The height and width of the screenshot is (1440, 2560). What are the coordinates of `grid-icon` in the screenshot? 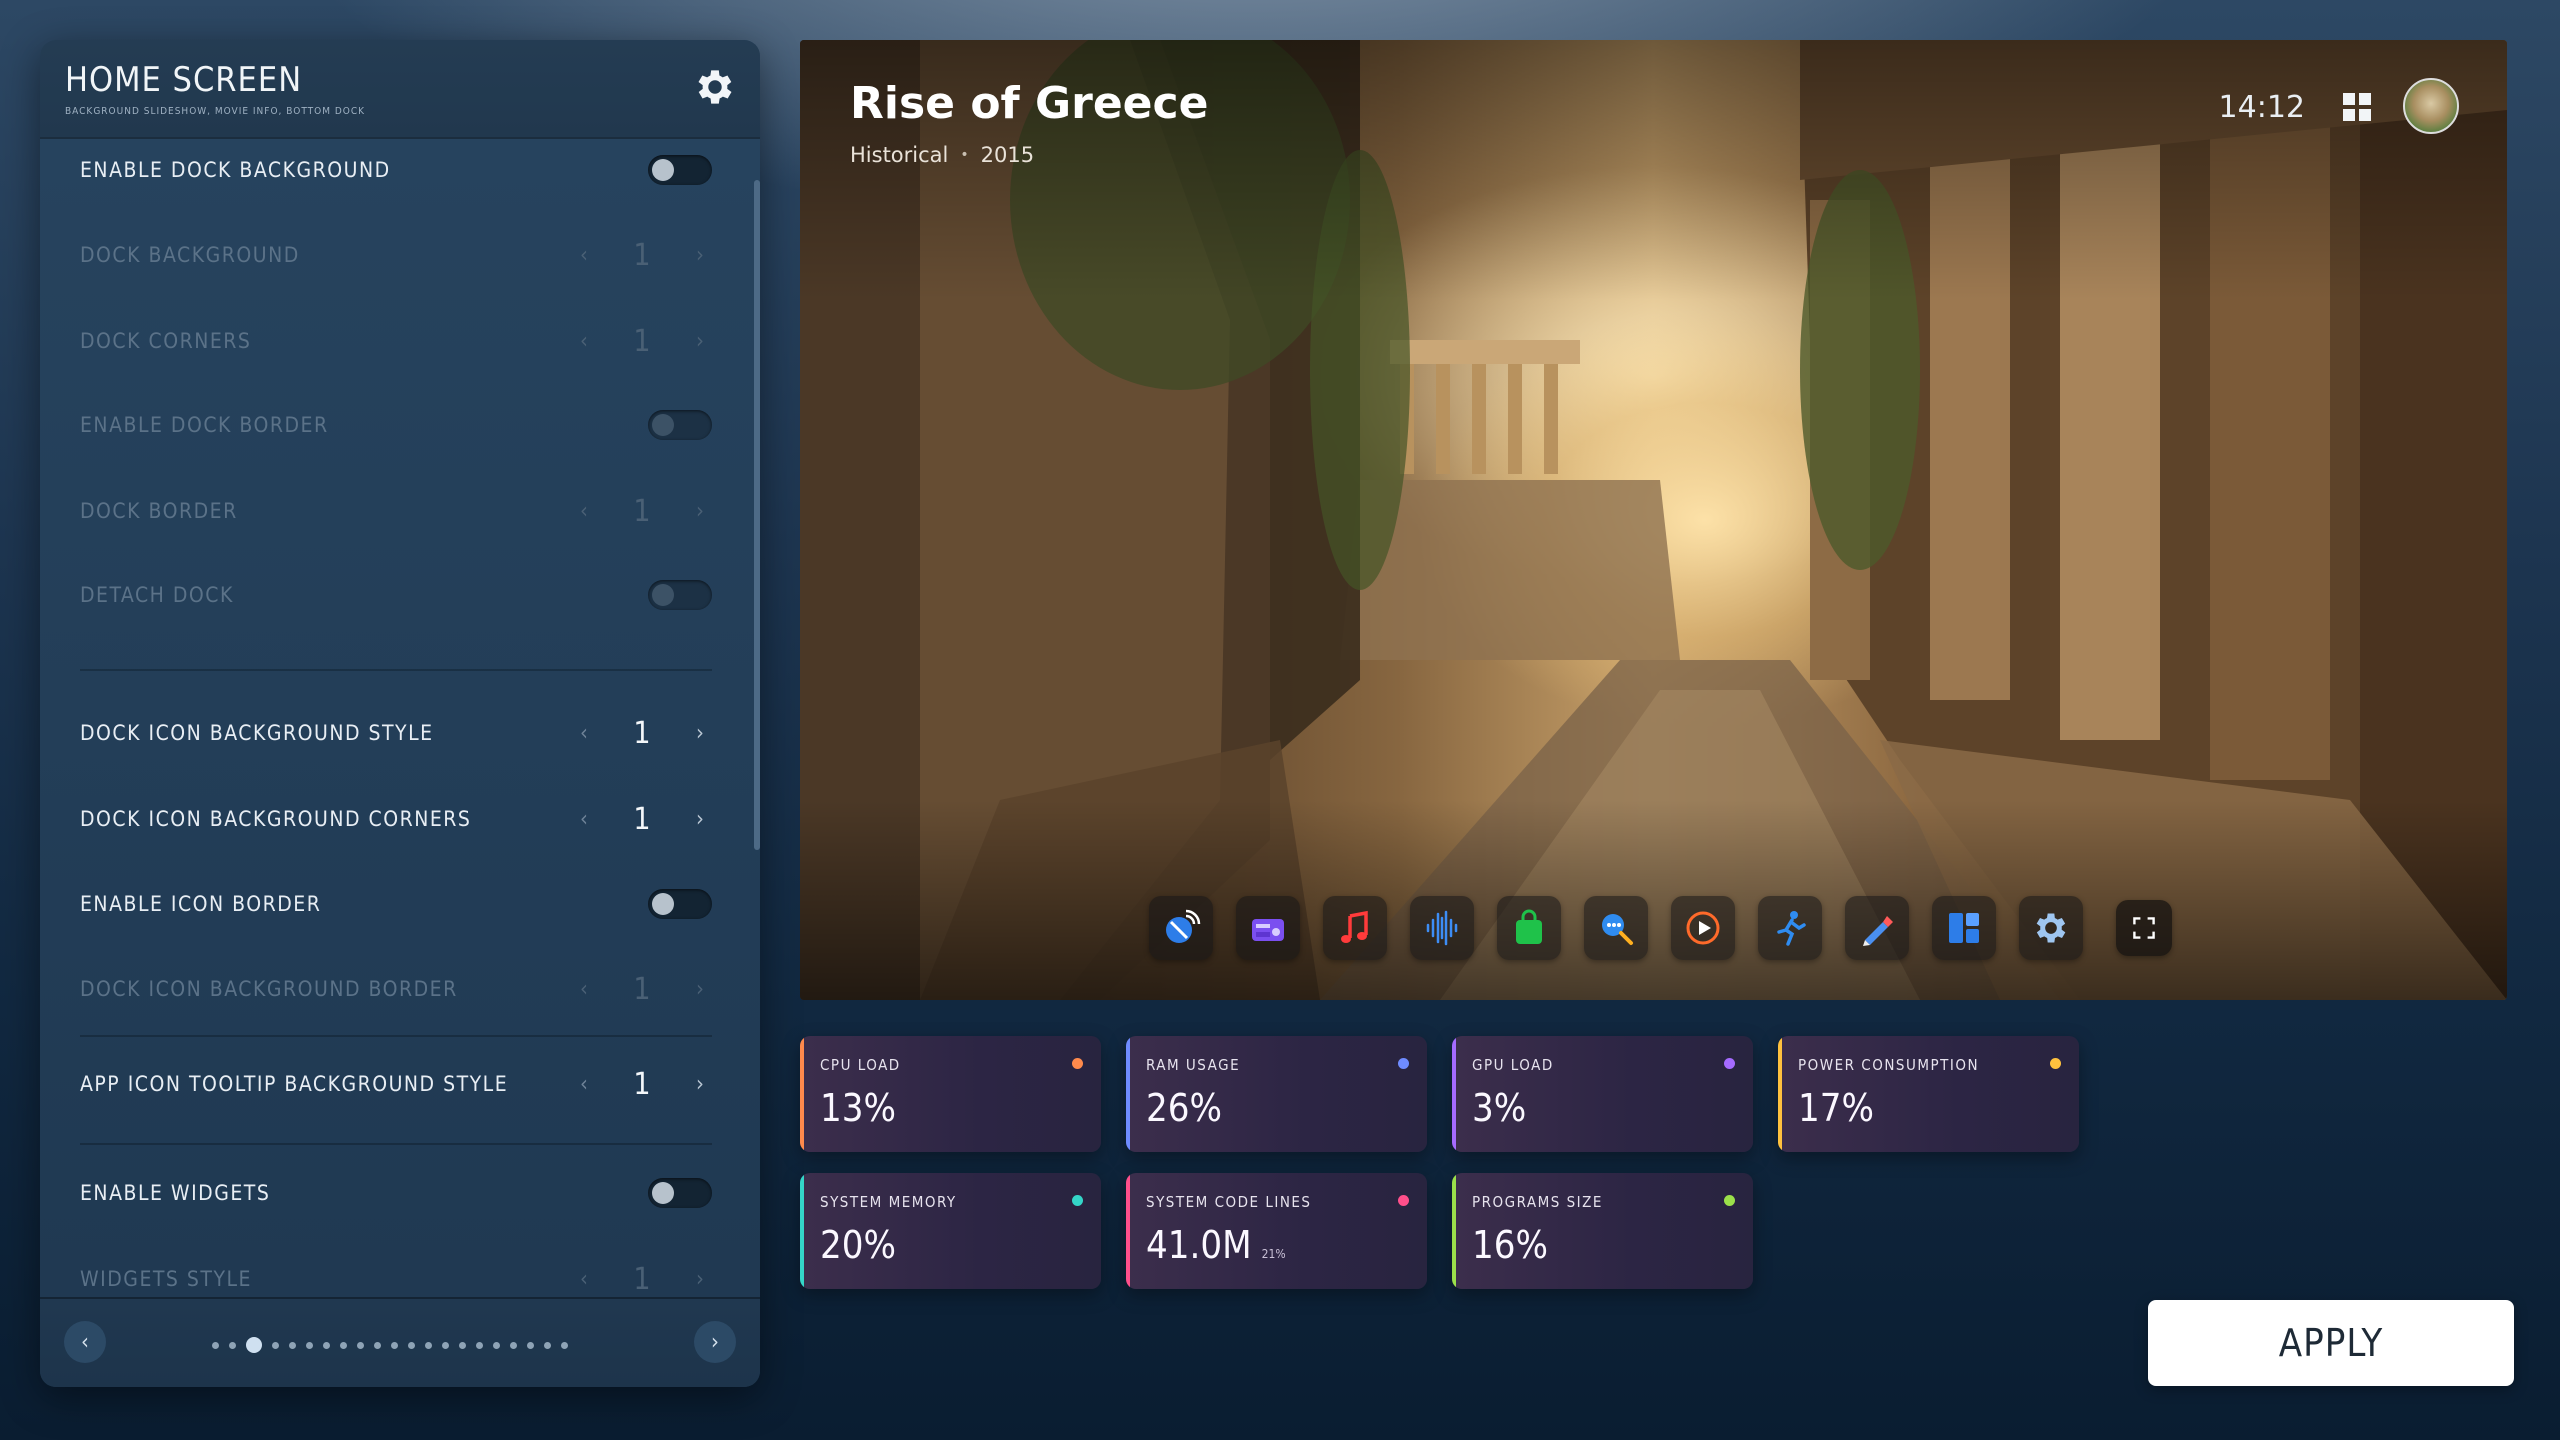 It's located at (2357, 107).